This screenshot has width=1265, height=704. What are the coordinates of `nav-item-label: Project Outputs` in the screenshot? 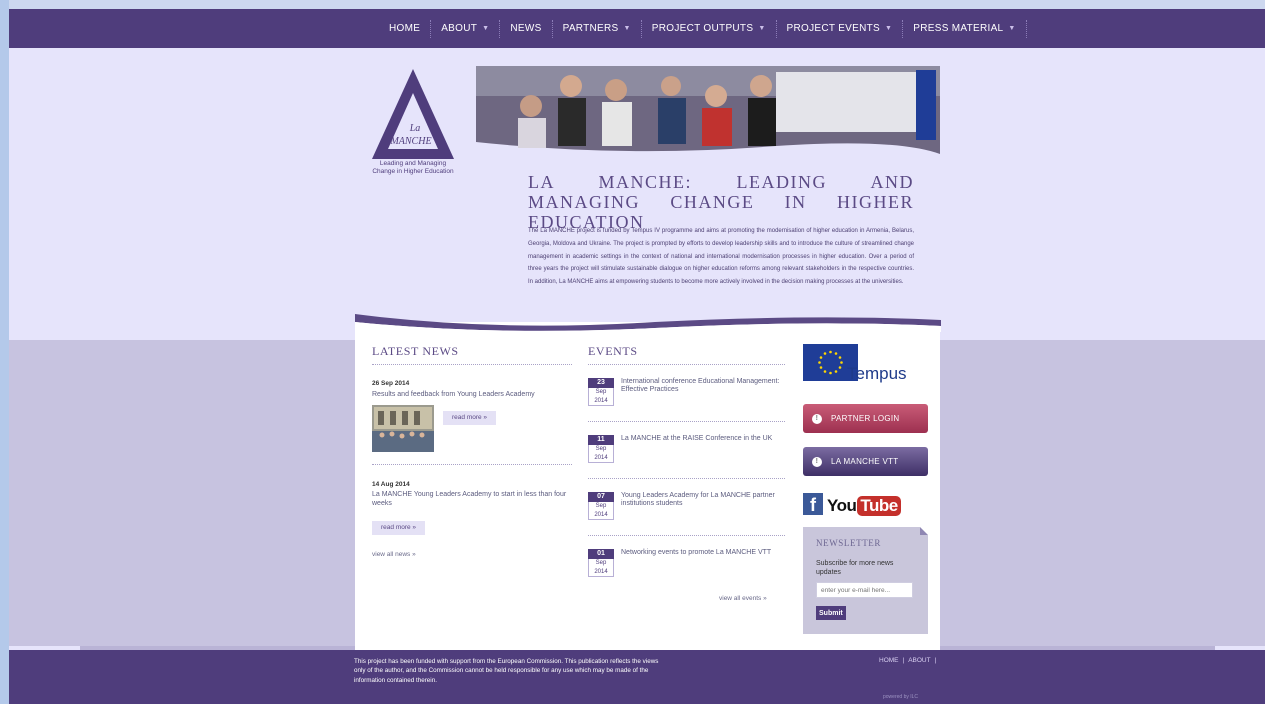 It's located at (702, 28).